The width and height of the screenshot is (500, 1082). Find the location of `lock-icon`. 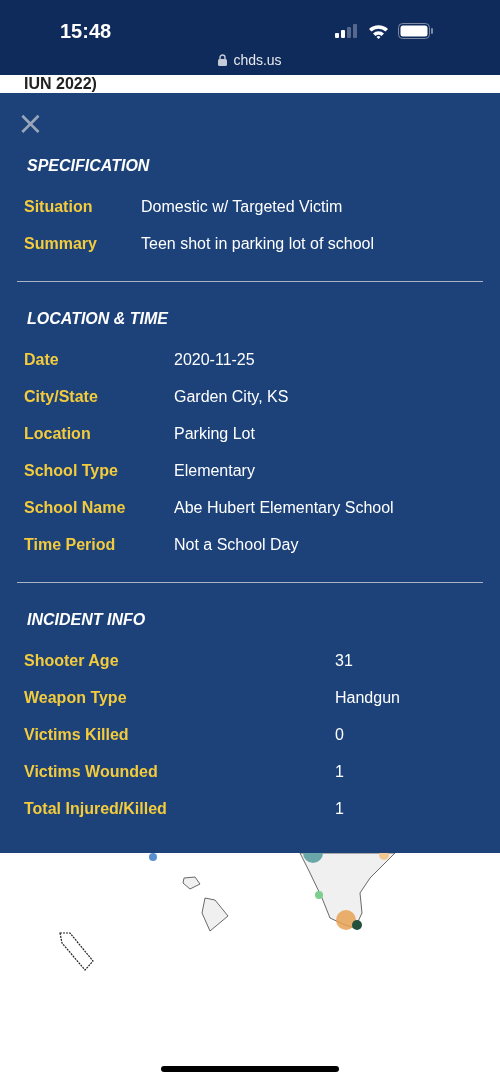

lock-icon is located at coordinates (223, 60).